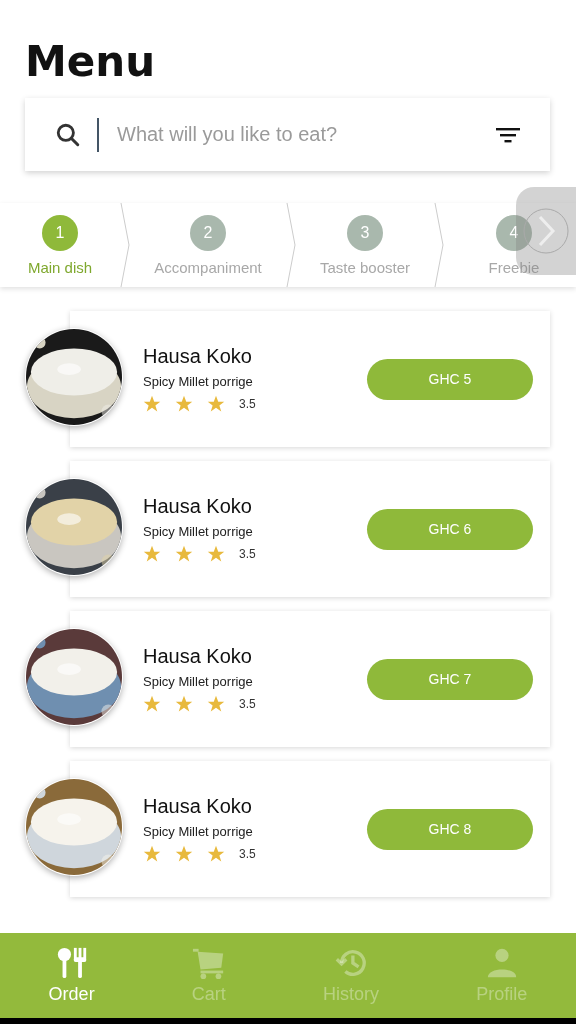  I want to click on price-button: GHC 6, so click(450, 529).